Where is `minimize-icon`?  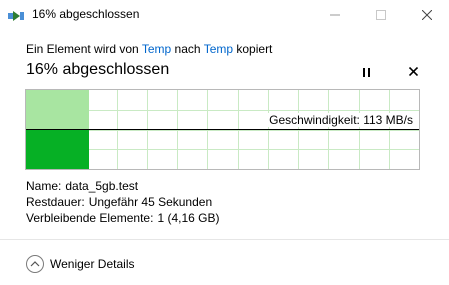 minimize-icon is located at coordinates (335, 15).